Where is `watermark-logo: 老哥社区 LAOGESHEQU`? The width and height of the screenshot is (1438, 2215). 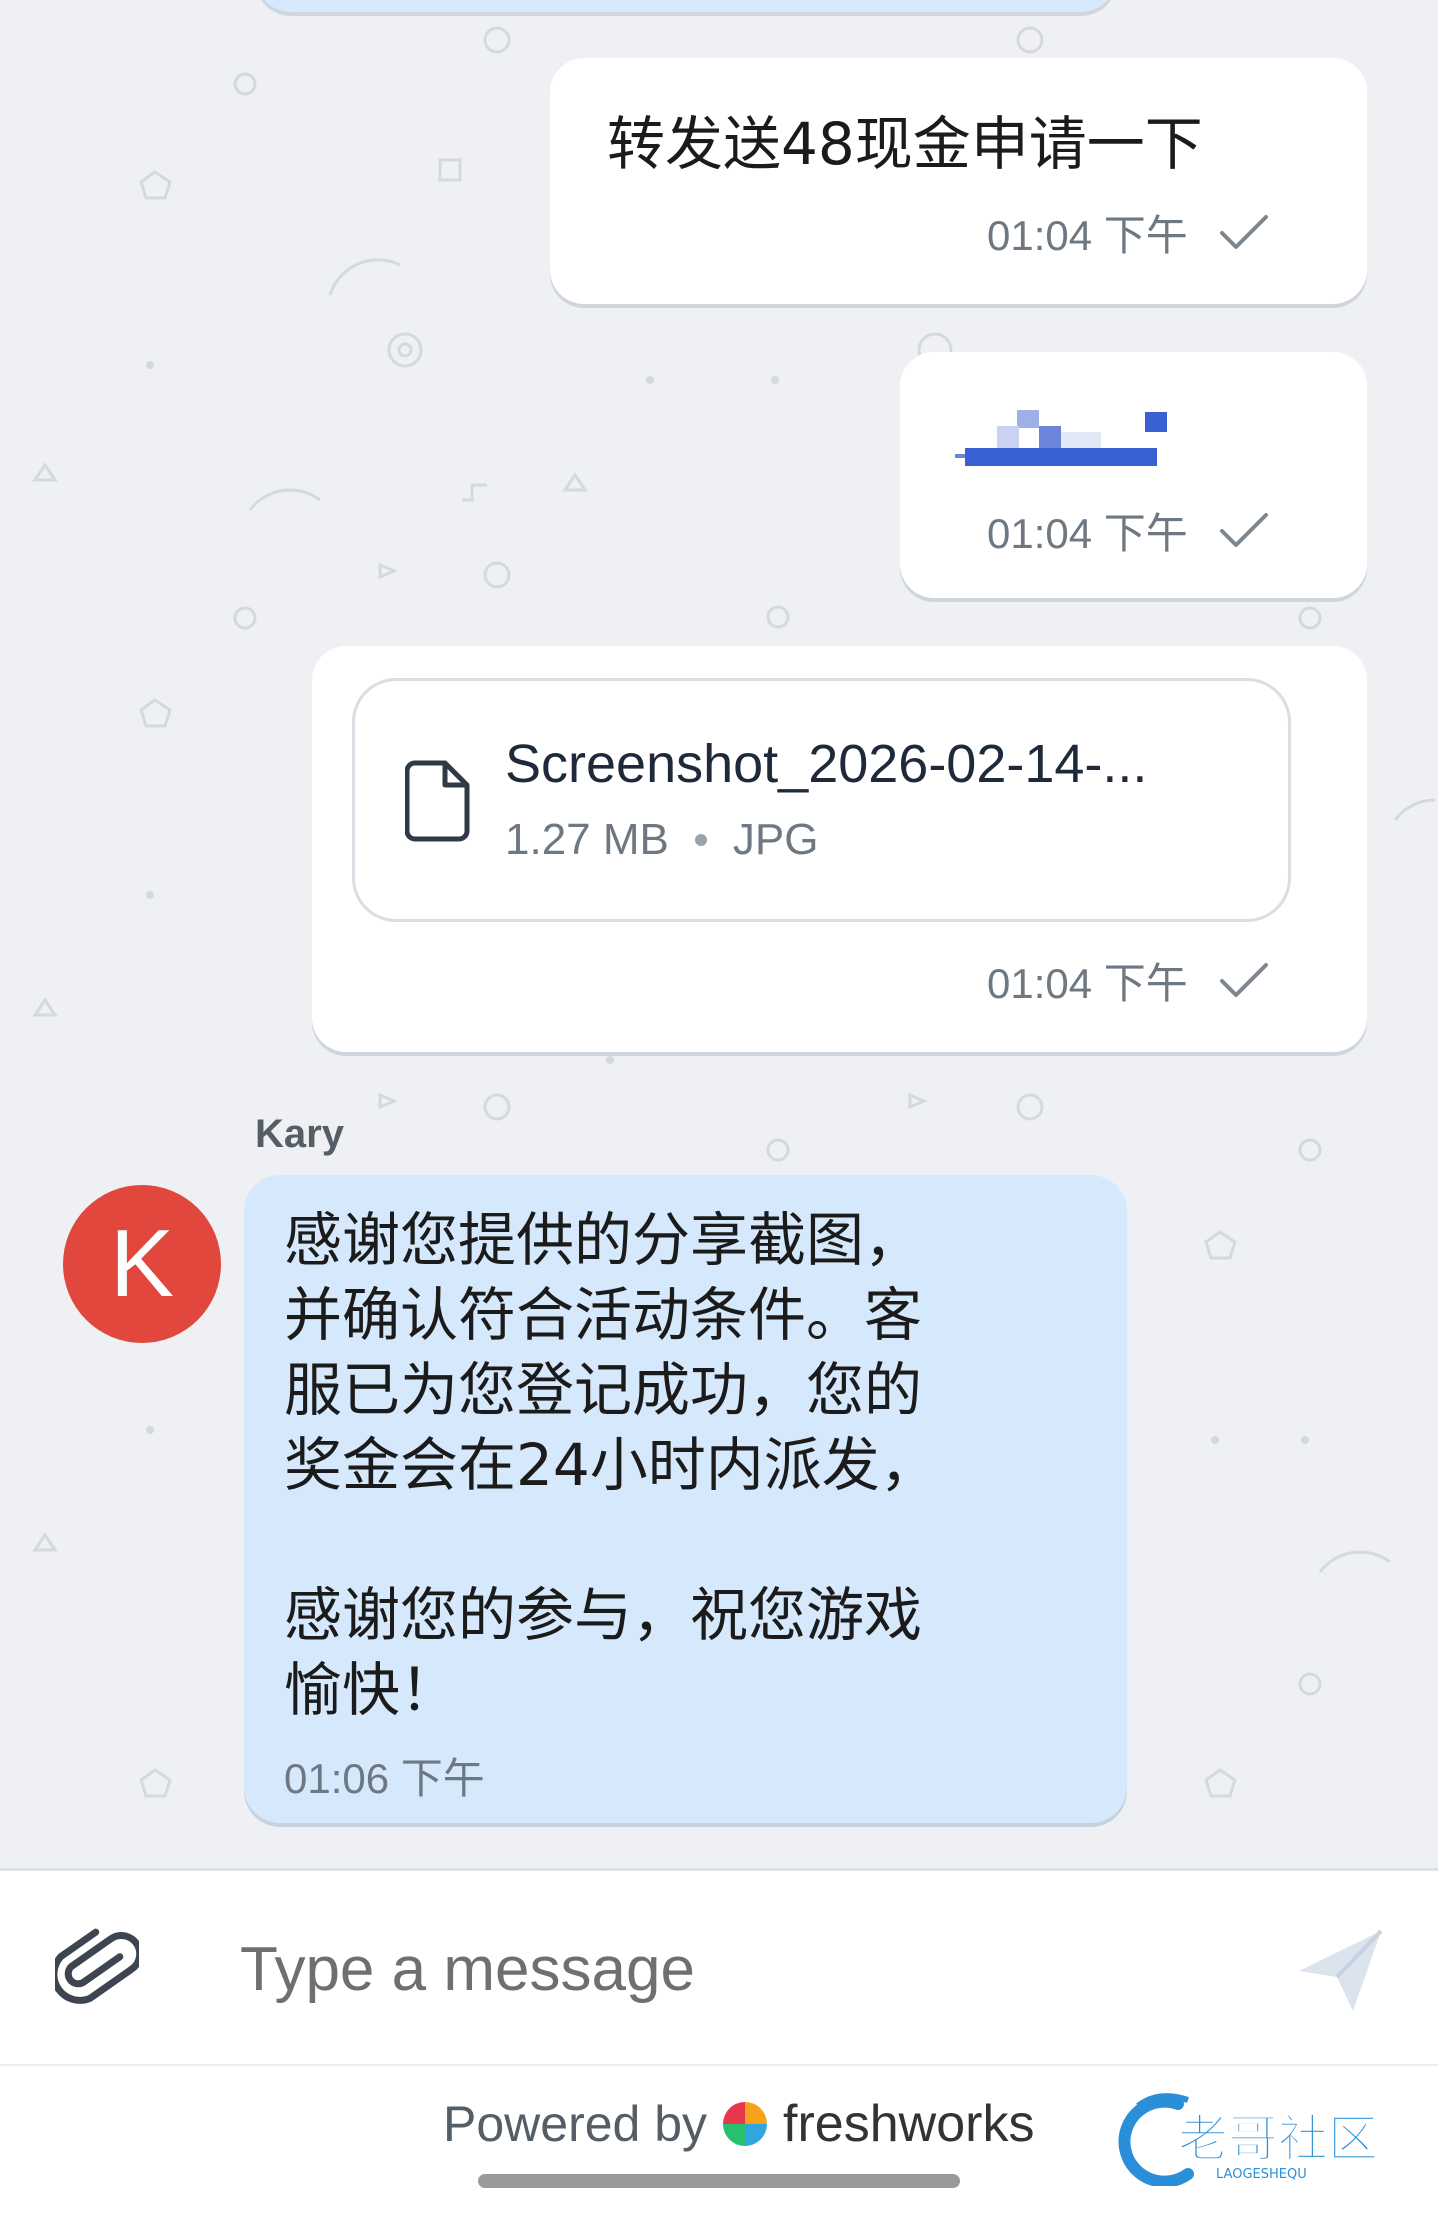 watermark-logo: 老哥社区 LAOGESHEQU is located at coordinates (1268, 2137).